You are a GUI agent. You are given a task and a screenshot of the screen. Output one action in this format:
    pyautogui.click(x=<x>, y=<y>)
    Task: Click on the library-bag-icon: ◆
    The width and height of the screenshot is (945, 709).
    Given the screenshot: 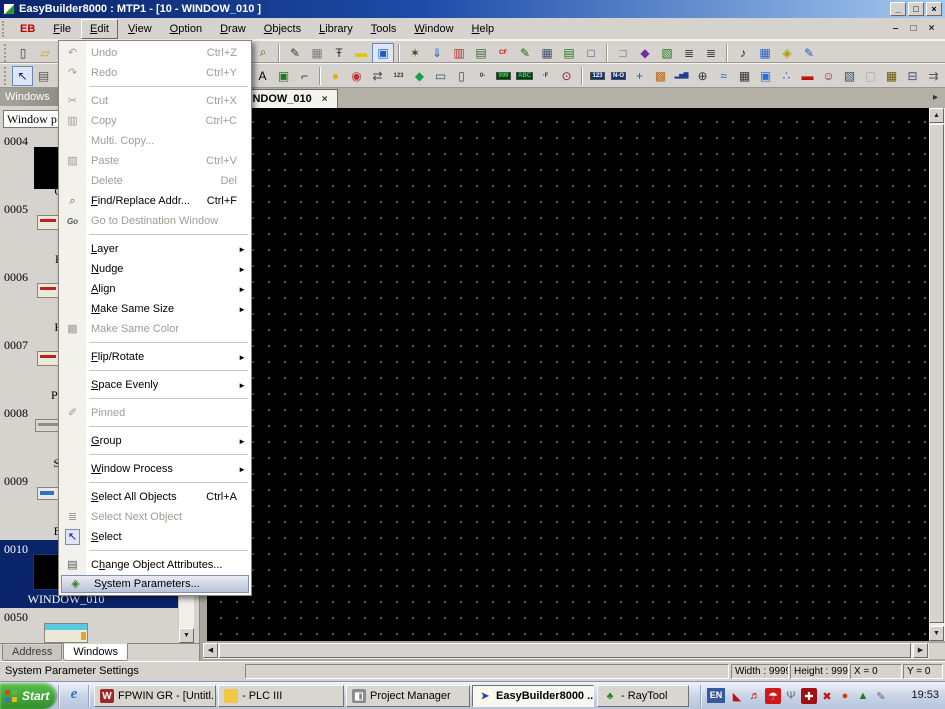 What is the action you would take?
    pyautogui.click(x=645, y=53)
    